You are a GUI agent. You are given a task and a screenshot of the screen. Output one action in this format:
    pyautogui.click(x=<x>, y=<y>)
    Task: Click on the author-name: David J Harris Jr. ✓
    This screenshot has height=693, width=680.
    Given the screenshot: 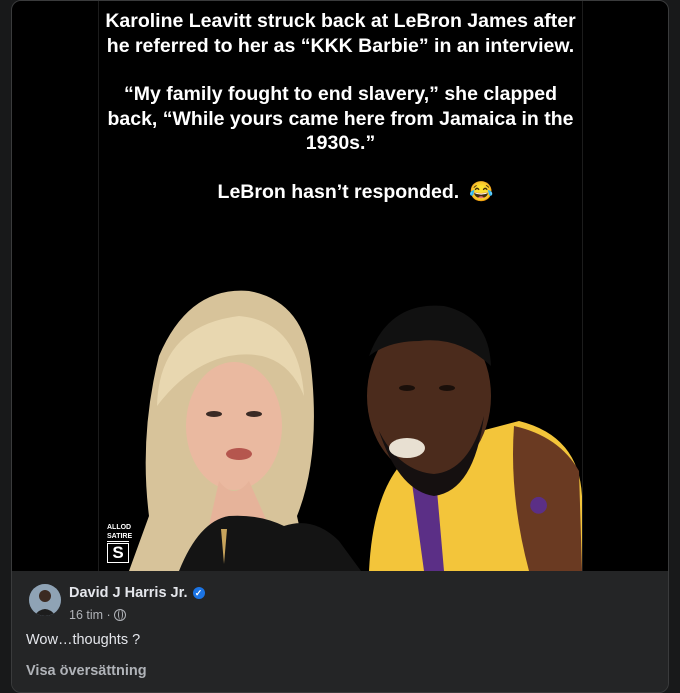 What is the action you would take?
    pyautogui.click(x=137, y=593)
    